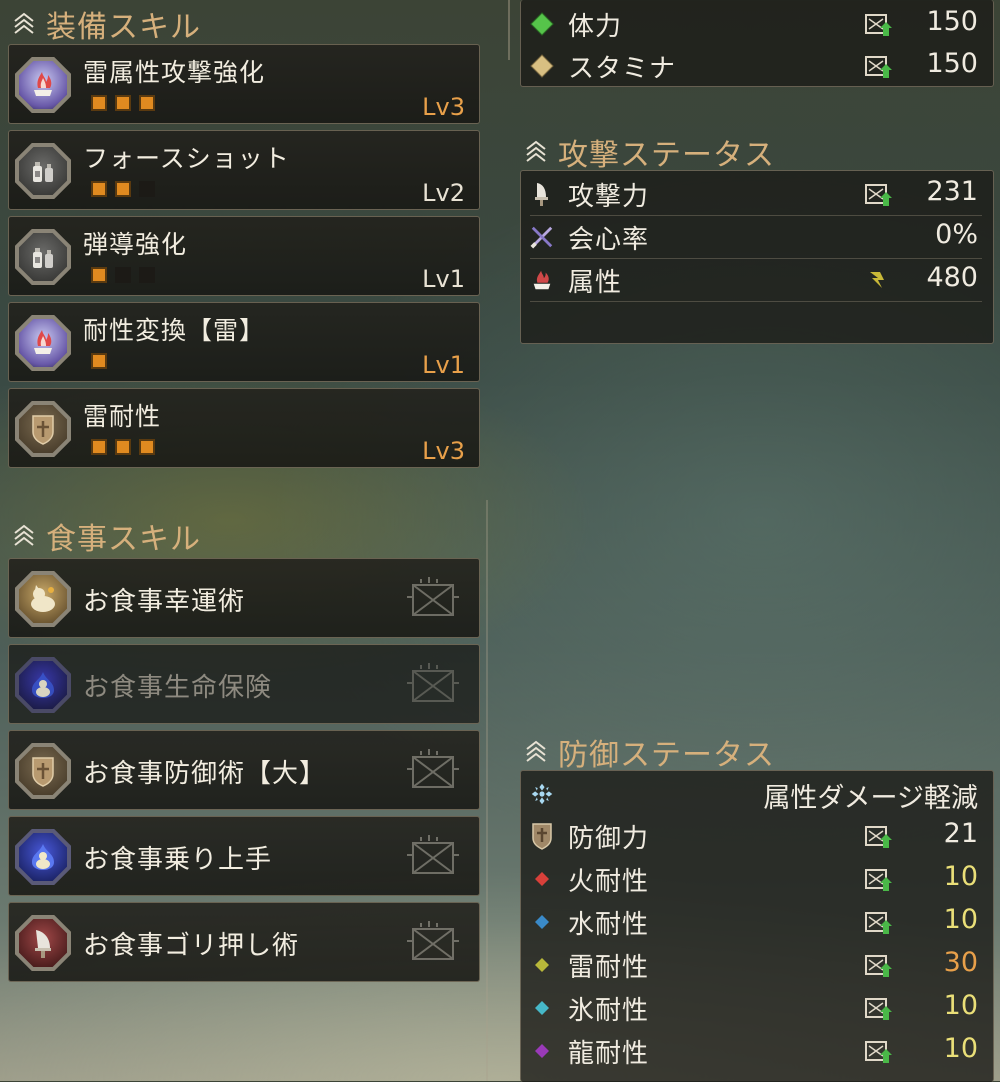 The image size is (1000, 1082). I want to click on skill-name: 耐性変換【雷】, so click(174, 330).